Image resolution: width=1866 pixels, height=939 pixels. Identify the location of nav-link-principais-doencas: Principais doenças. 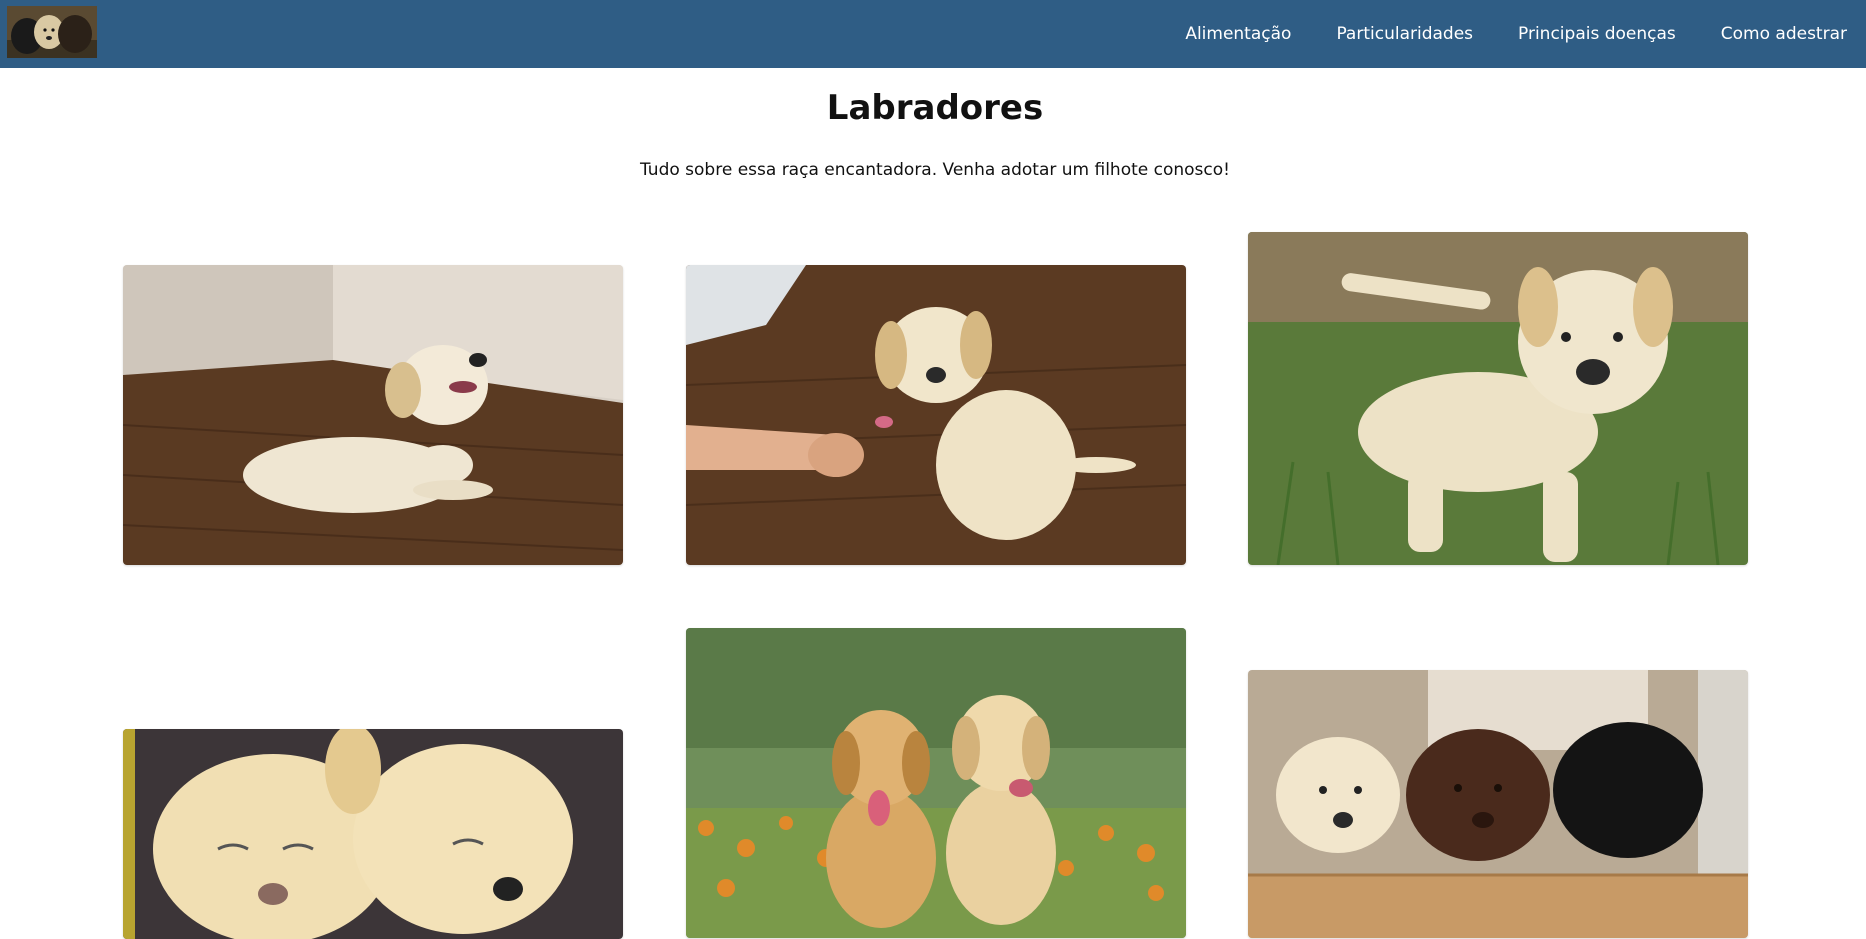
(1597, 34).